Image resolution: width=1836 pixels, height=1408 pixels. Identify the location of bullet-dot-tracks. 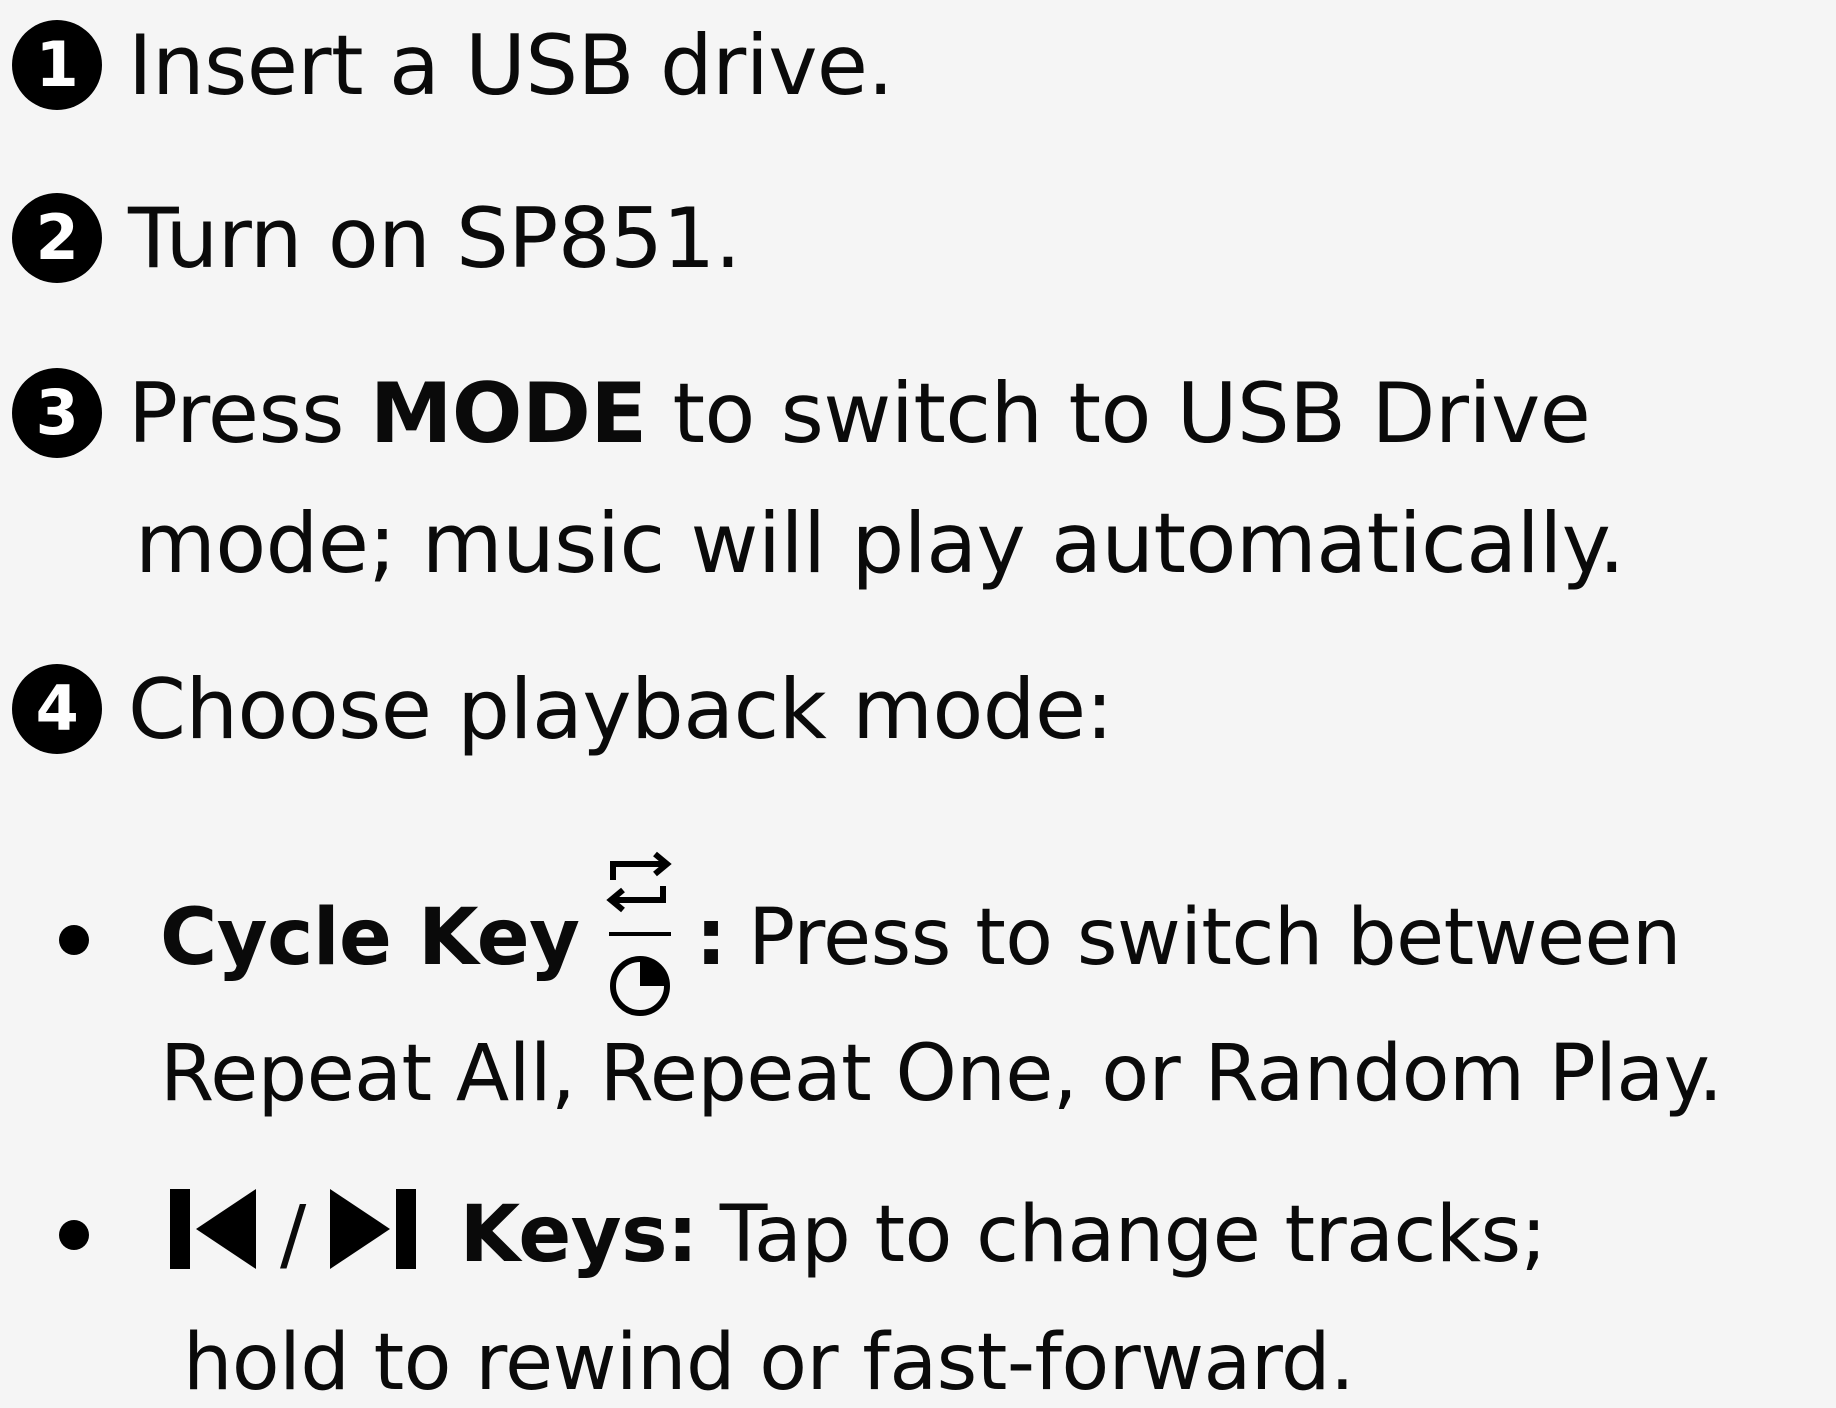
(74, 1235).